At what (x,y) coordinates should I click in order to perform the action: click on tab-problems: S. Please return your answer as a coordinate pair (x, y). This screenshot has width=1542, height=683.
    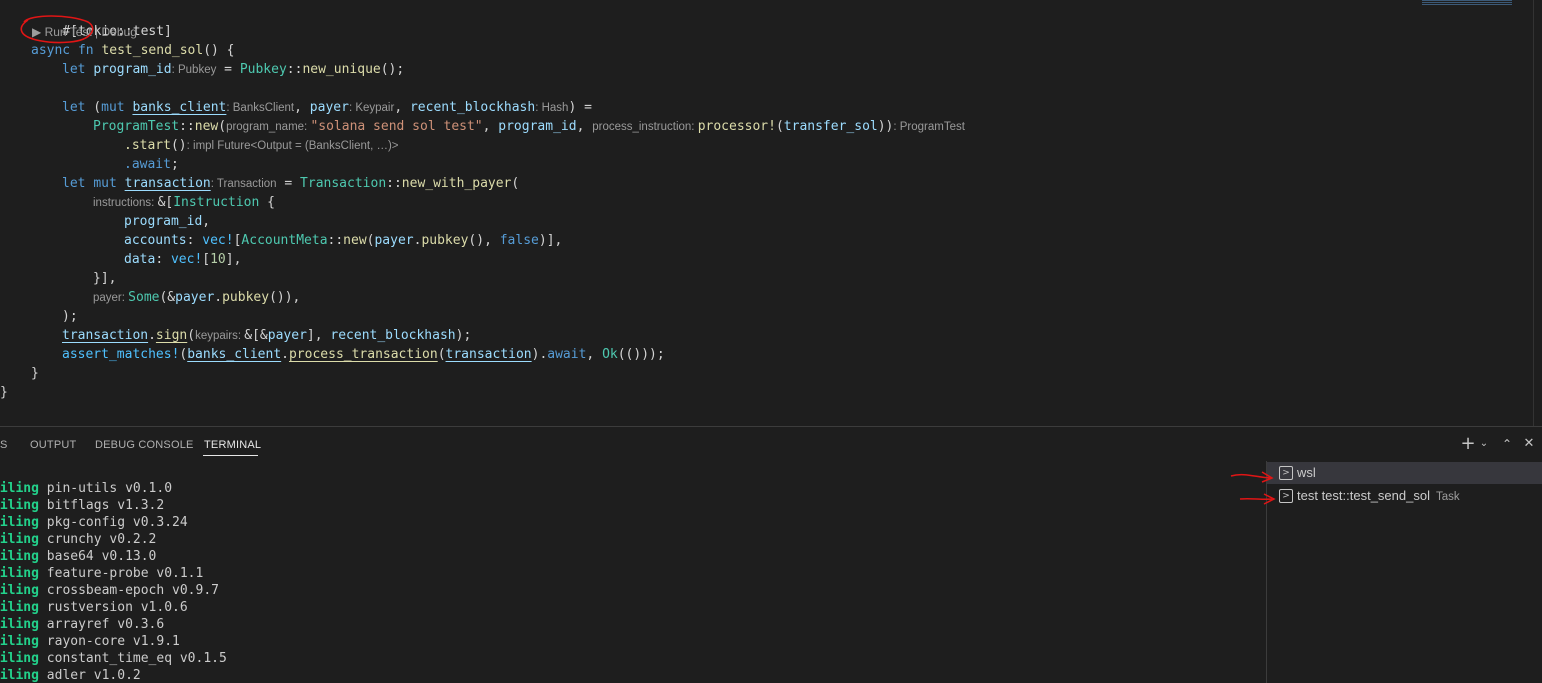
    Looking at the image, I should click on (4, 445).